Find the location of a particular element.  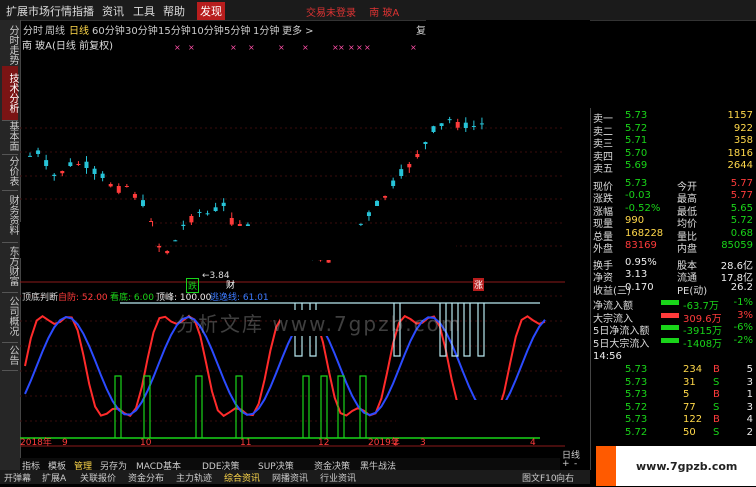

stat-row: 外盘 83169 内盘 85059 is located at coordinates (673, 247).